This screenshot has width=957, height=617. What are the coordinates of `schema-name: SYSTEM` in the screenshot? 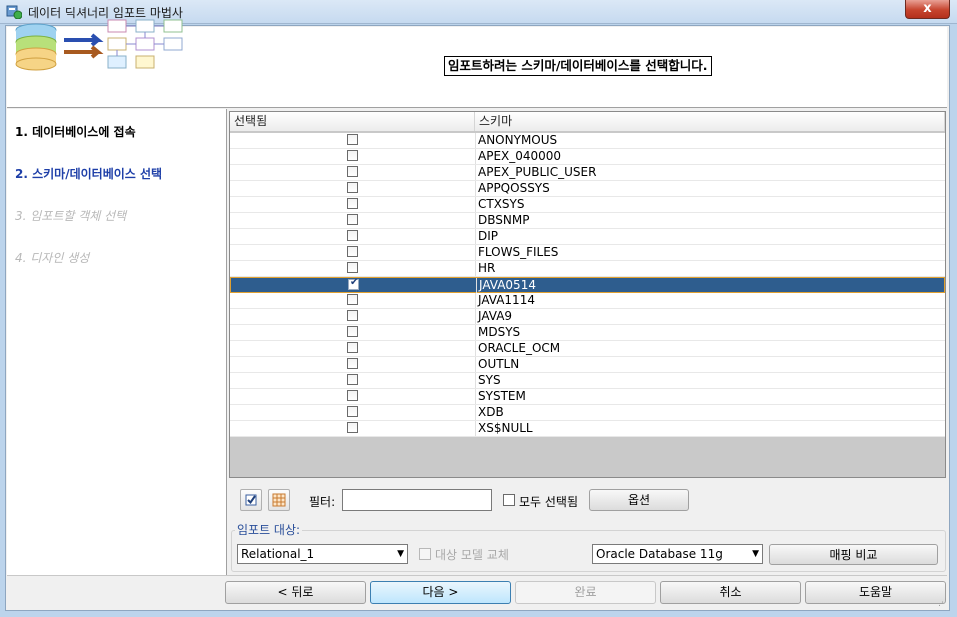 It's located at (502, 396).